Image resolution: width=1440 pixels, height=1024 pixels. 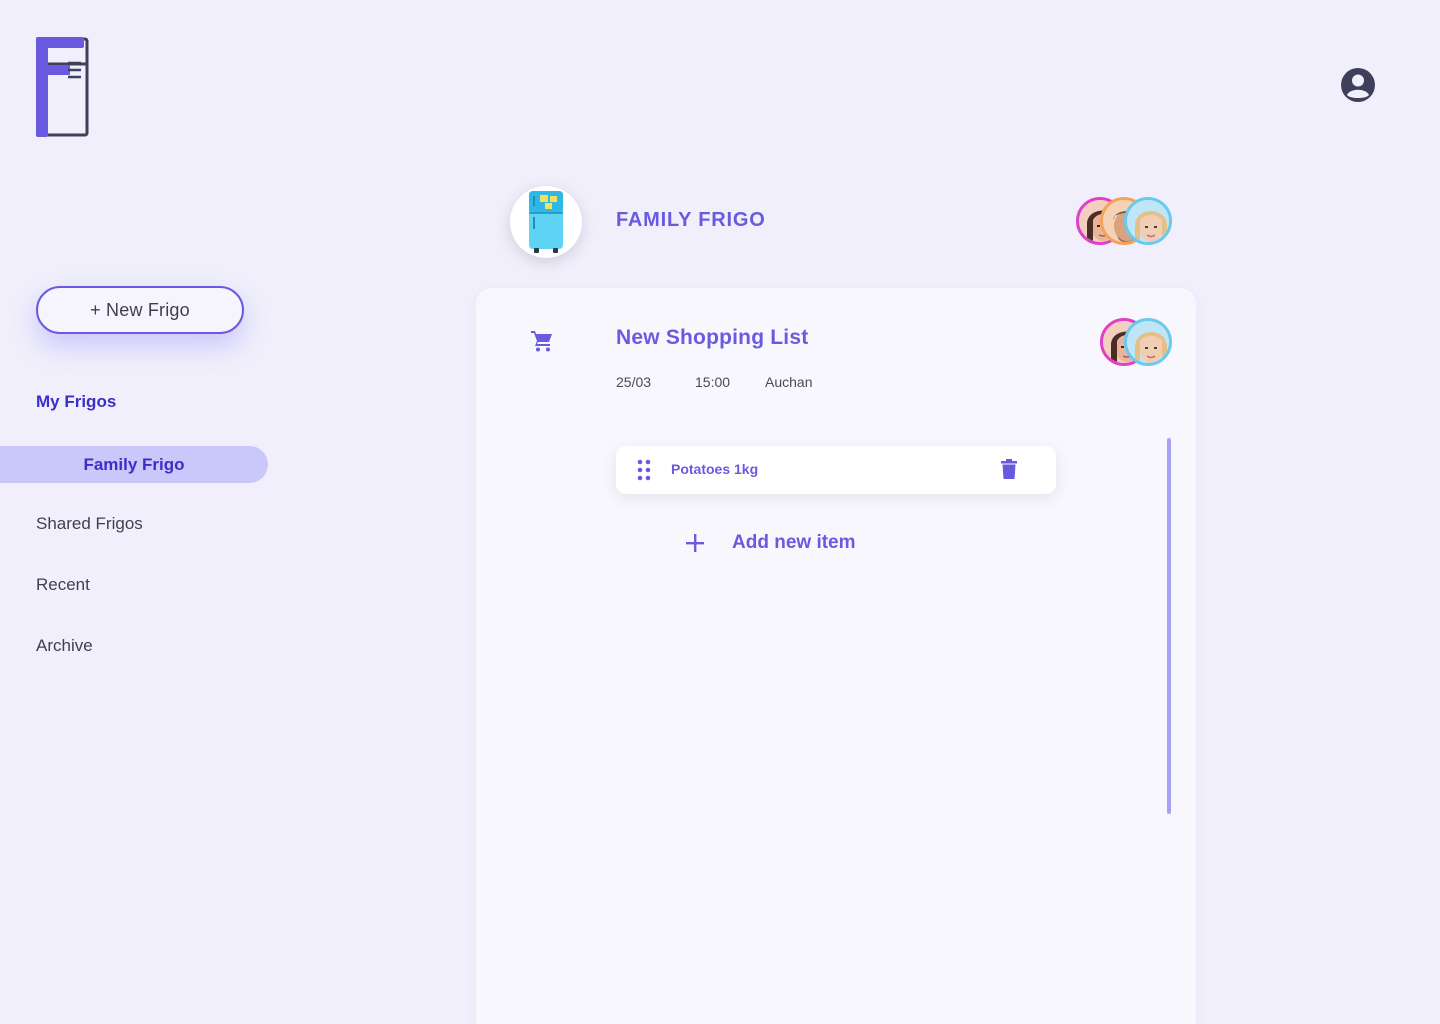 I want to click on add-new-item-button: Add new item, so click(x=770, y=543).